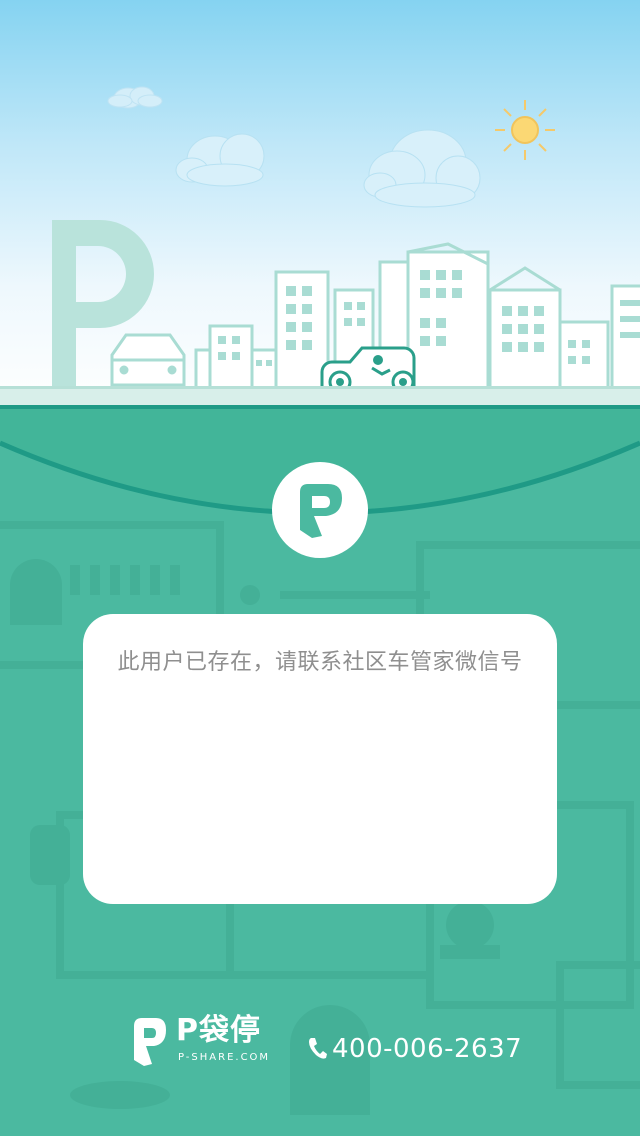 Image resolution: width=640 pixels, height=1136 pixels. I want to click on footer: P袋停 P-SHARE.COM 400-006-2637, so click(320, 1050).